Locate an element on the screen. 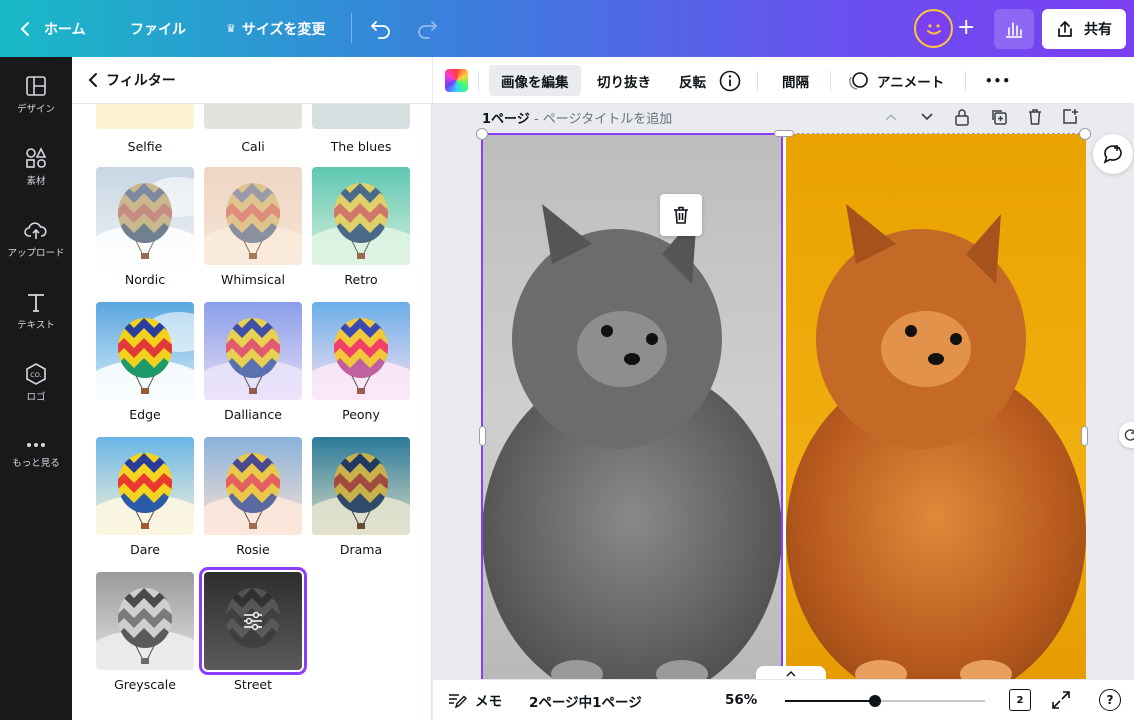  add-comment-button is located at coordinates (1113, 154).